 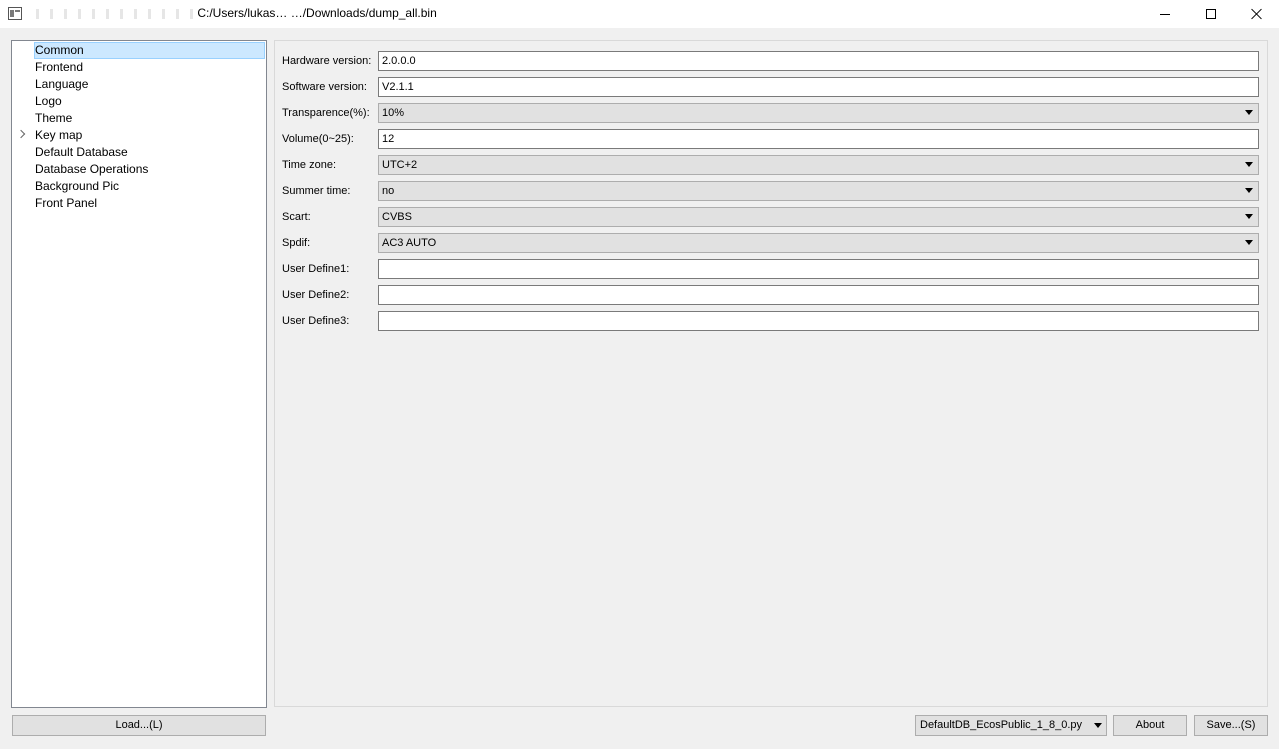 I want to click on scart-select: CVBS, so click(x=818, y=217).